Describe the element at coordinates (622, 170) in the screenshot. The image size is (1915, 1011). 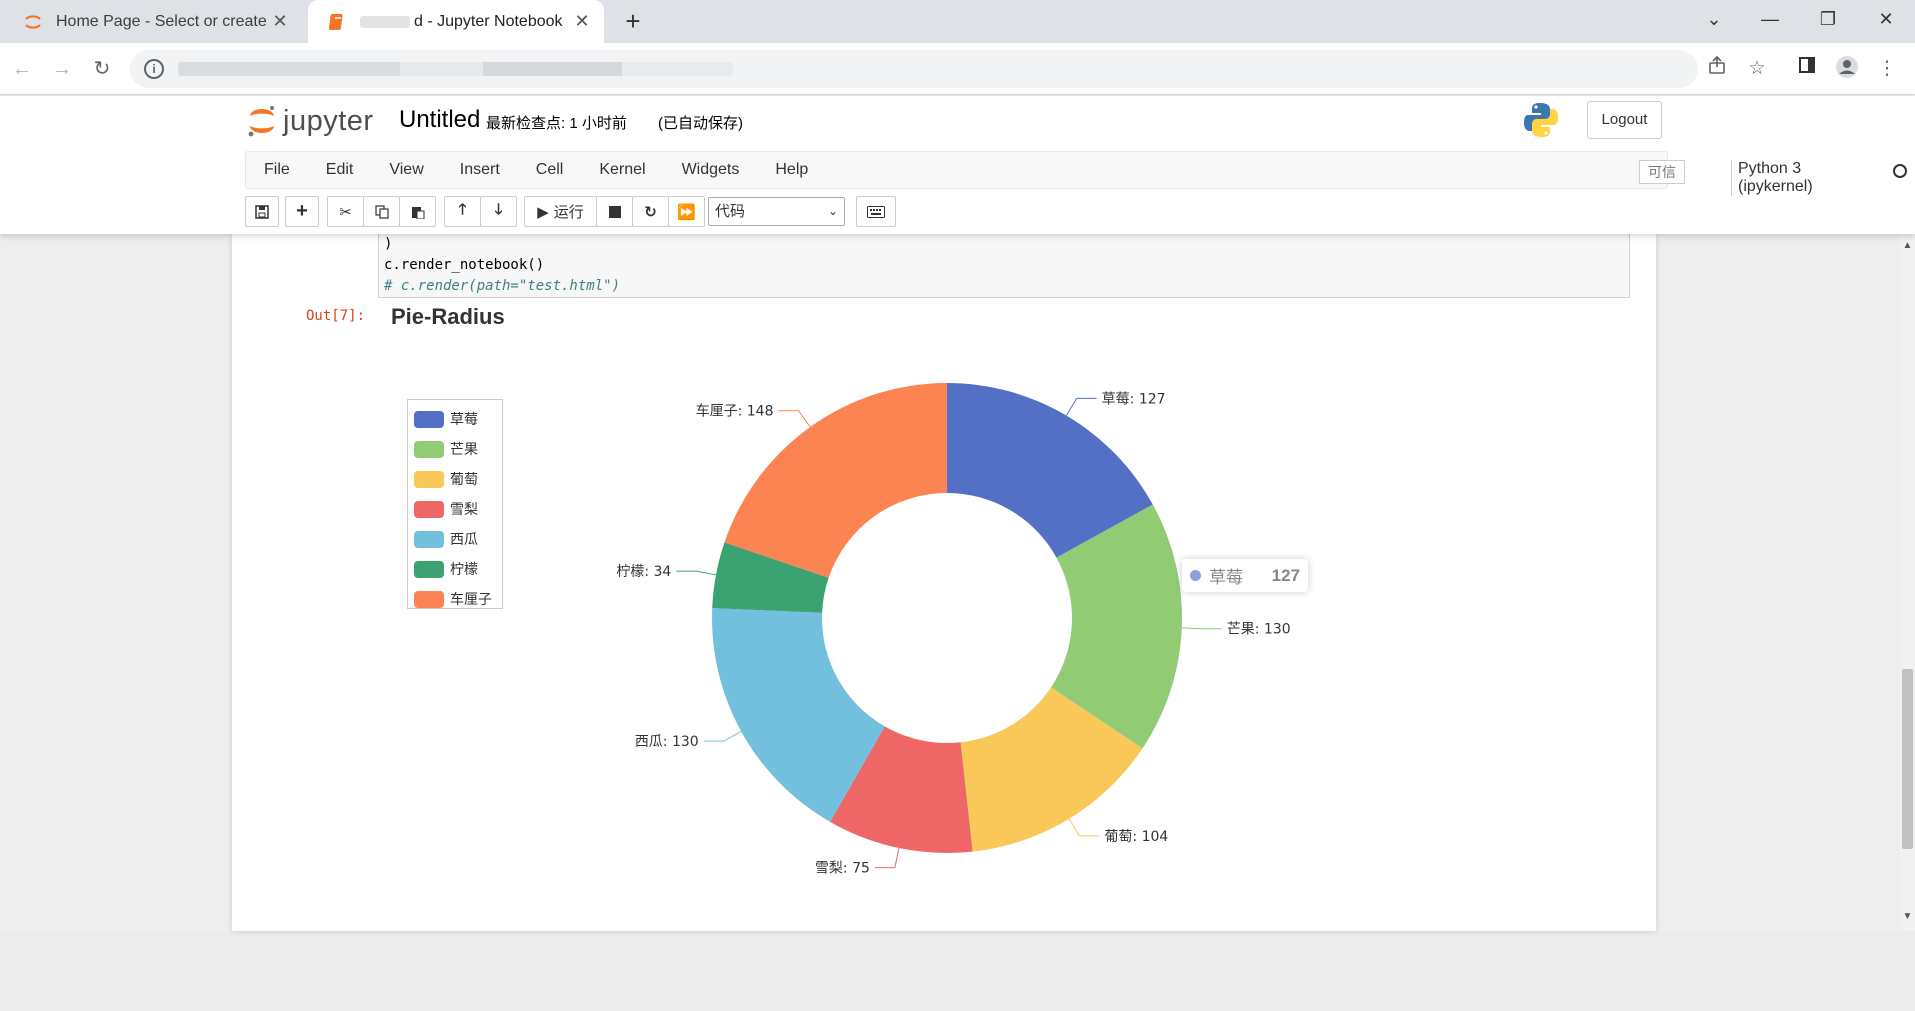
I see `menu-kernel: Kernel` at that location.